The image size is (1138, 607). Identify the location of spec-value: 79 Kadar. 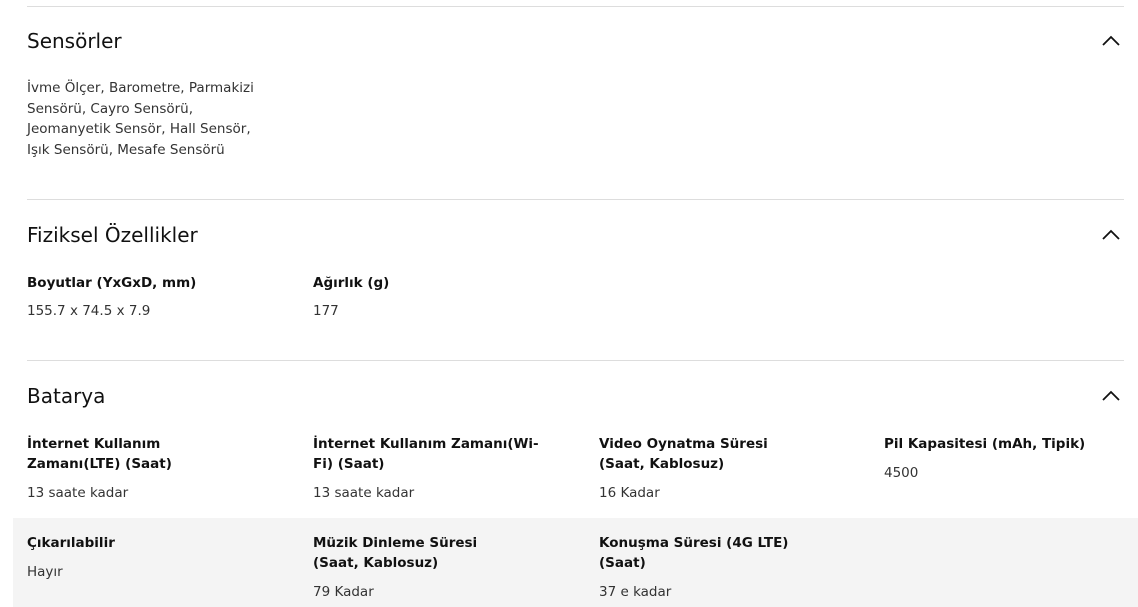
(343, 592).